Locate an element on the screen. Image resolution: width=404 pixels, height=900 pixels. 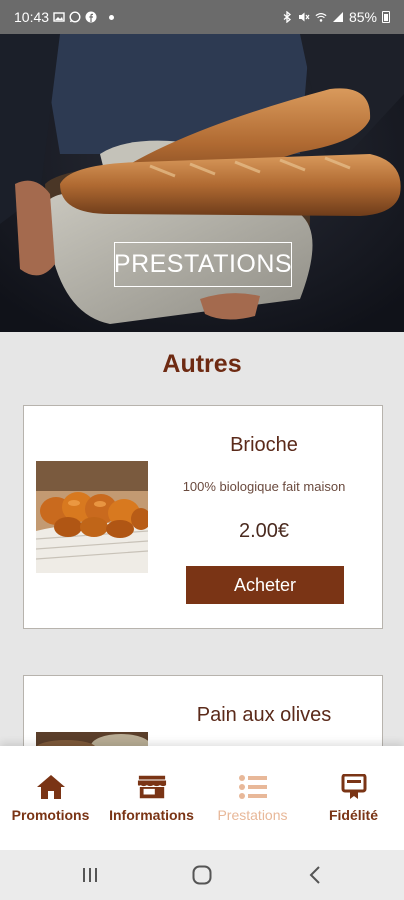
nav-item-prestations: Prestations is located at coordinates (252, 798).